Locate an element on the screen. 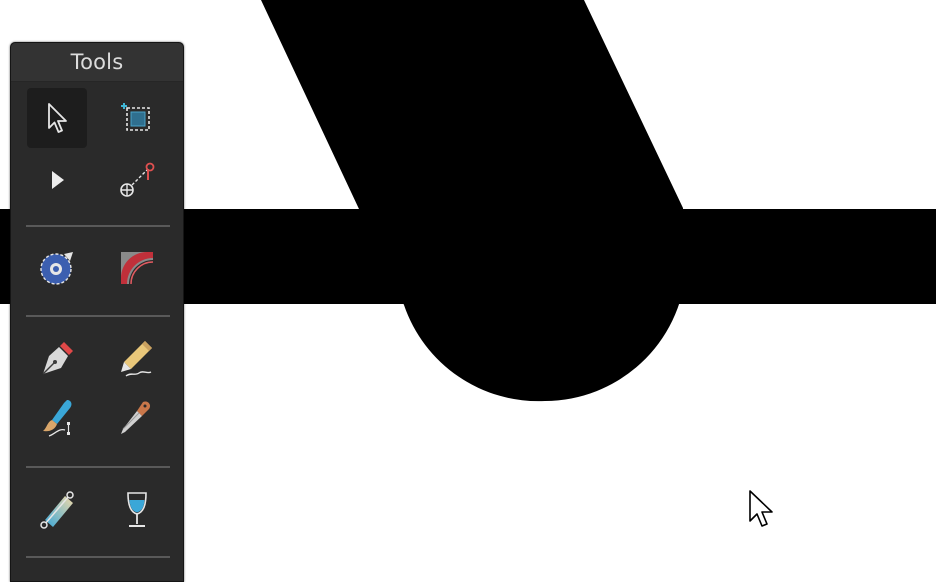  transparency-tool-button is located at coordinates (137, 510).